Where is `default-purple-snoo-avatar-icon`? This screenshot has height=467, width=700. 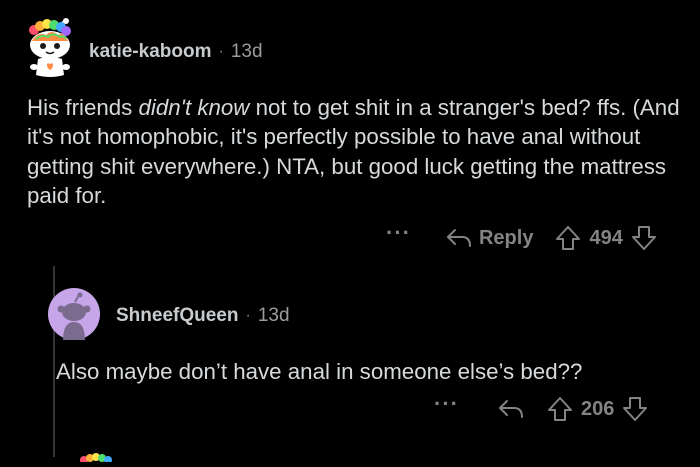
default-purple-snoo-avatar-icon is located at coordinates (74, 314).